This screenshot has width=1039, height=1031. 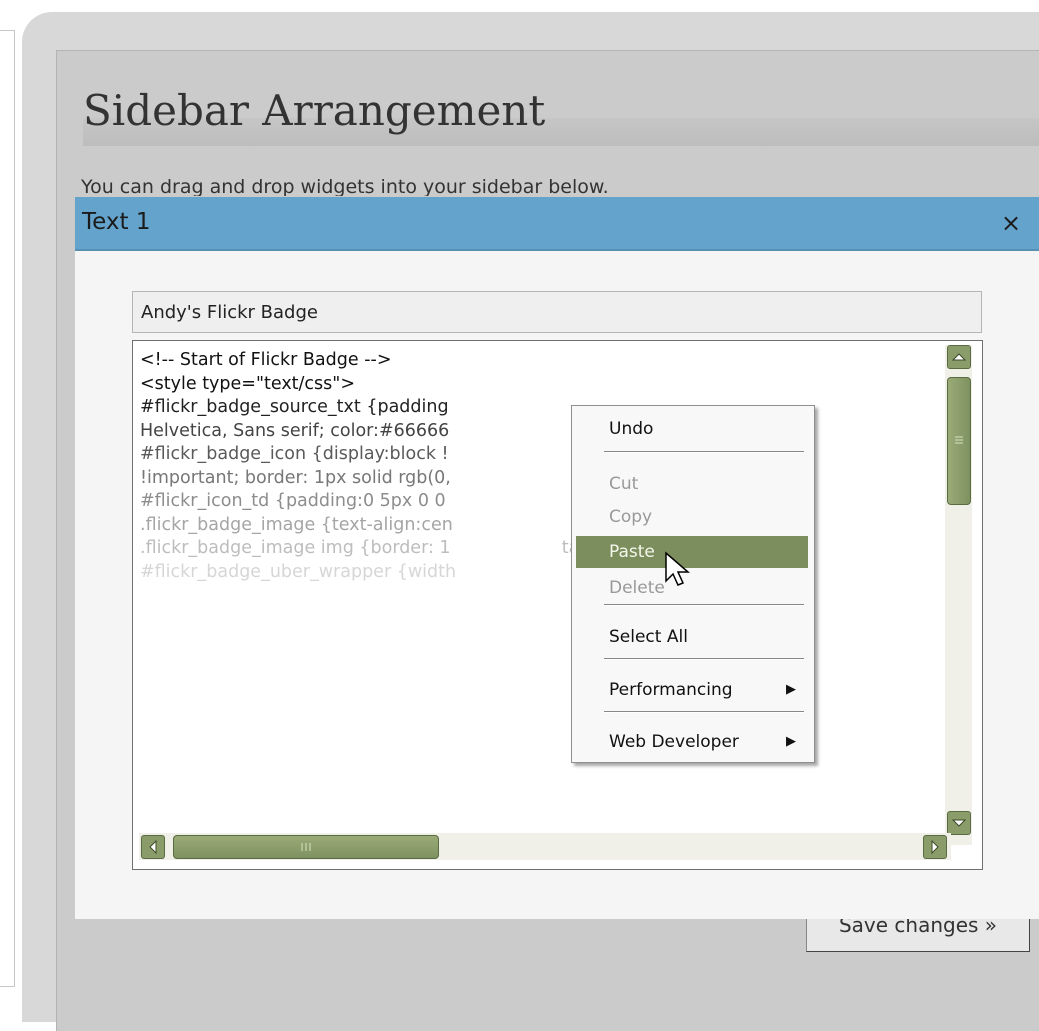 What do you see at coordinates (293, 501) in the screenshot?
I see `code-line: #flickr_icon_td {padding:0 5px 0 0` at bounding box center [293, 501].